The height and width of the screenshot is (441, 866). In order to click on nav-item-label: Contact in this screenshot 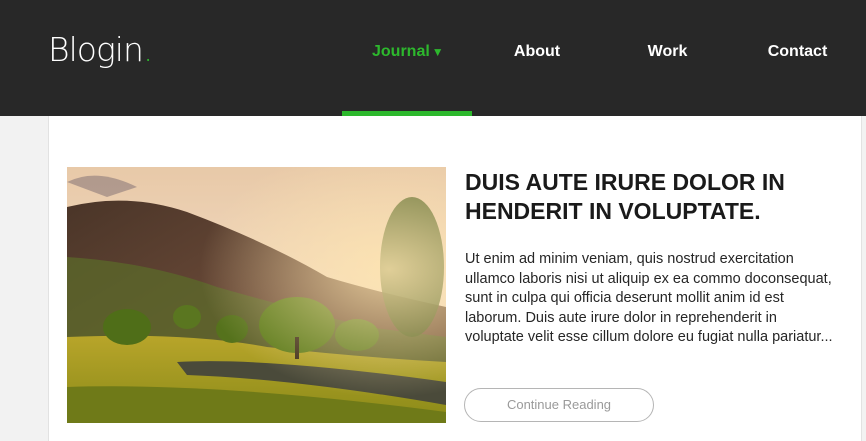, I will do `click(797, 51)`.